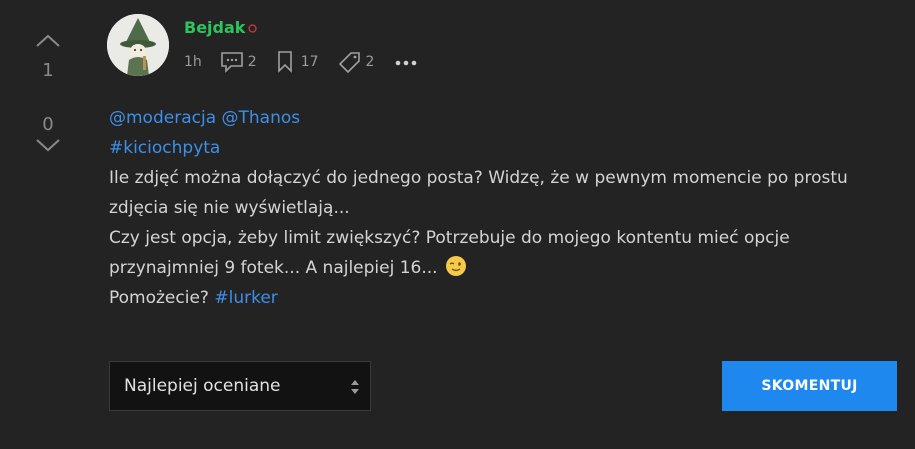  I want to click on sort-select: Najlepiej oceniane, so click(240, 386).